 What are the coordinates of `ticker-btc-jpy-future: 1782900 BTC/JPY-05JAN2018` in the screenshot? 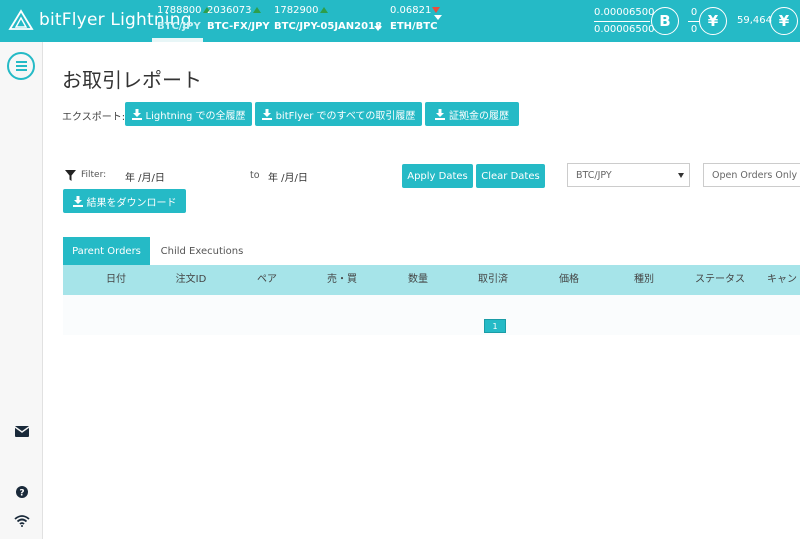 It's located at (328, 22).